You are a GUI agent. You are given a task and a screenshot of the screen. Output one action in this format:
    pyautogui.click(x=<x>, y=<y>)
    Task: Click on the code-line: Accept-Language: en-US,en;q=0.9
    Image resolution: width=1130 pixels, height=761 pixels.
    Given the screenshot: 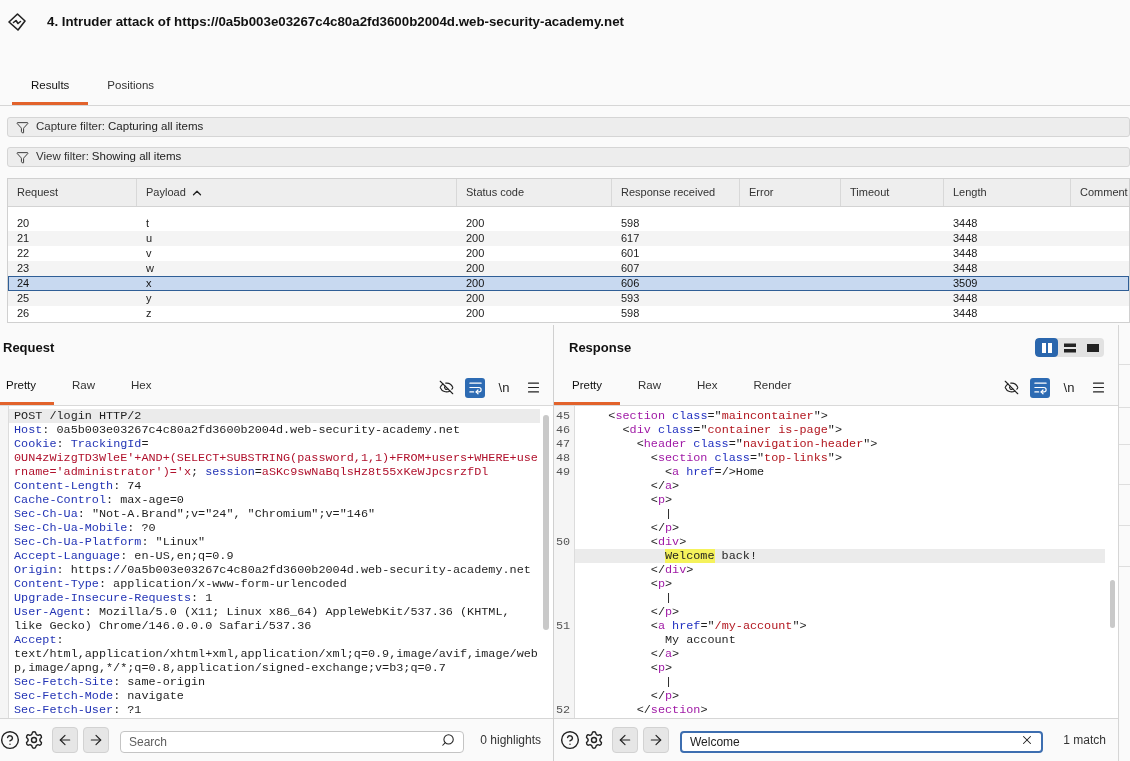 What is the action you would take?
    pyautogui.click(x=124, y=556)
    